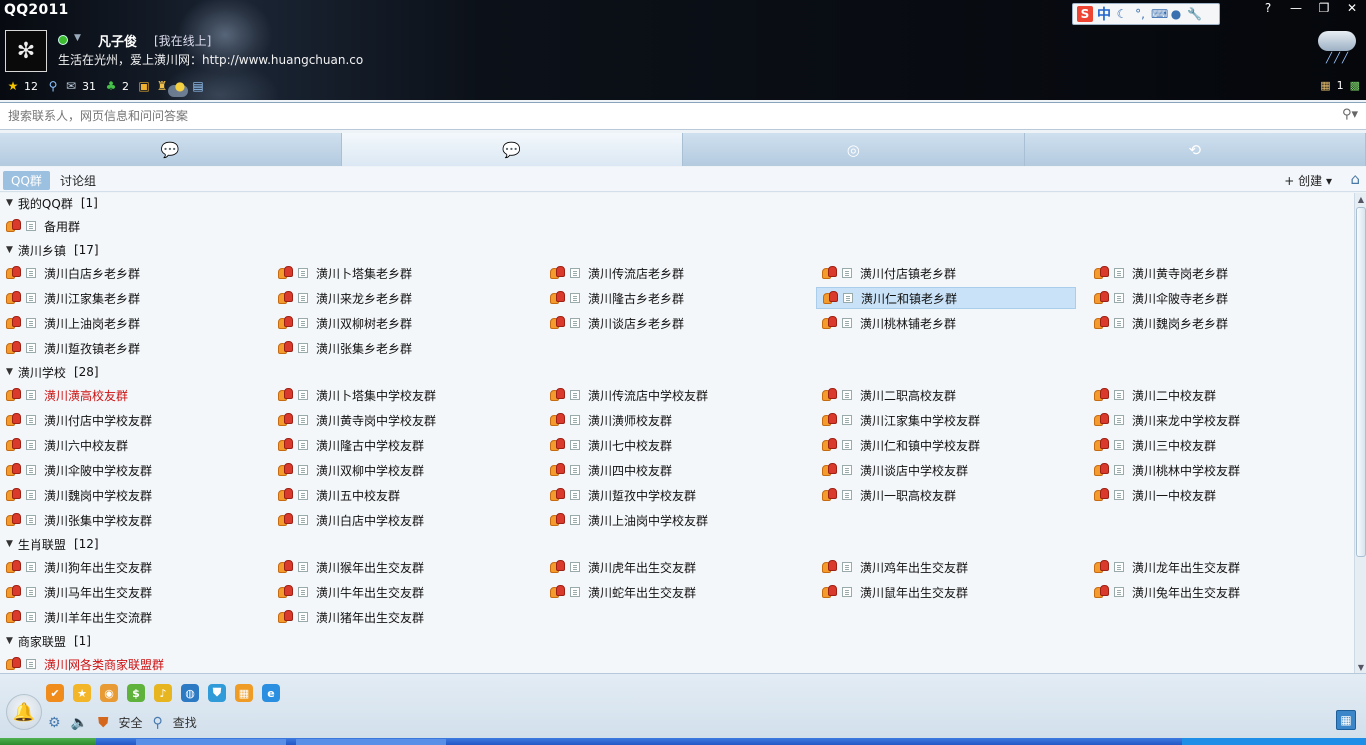  Describe the element at coordinates (1085, 14) in the screenshot. I see `sogou-logo-icon: S` at that location.